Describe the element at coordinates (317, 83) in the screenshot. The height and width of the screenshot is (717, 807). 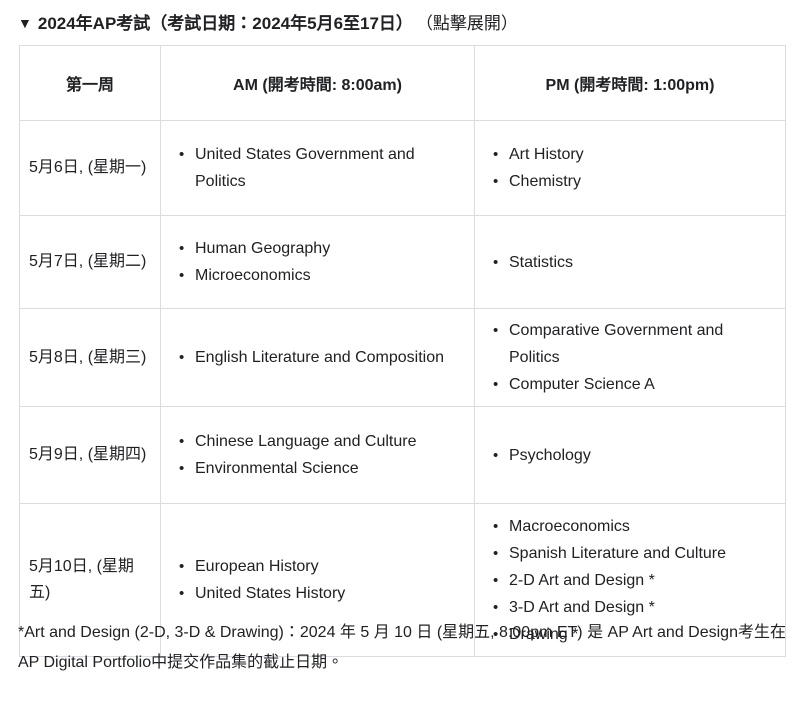
I see `column-header-am: AM (開考時間: 8:00am)` at that location.